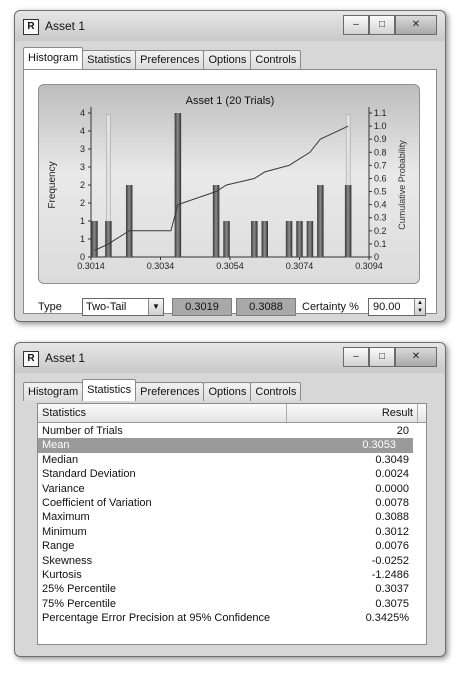 The width and height of the screenshot is (474, 675). Describe the element at coordinates (202, 307) in the screenshot. I see `lower-bound-field: 0.3019` at that location.